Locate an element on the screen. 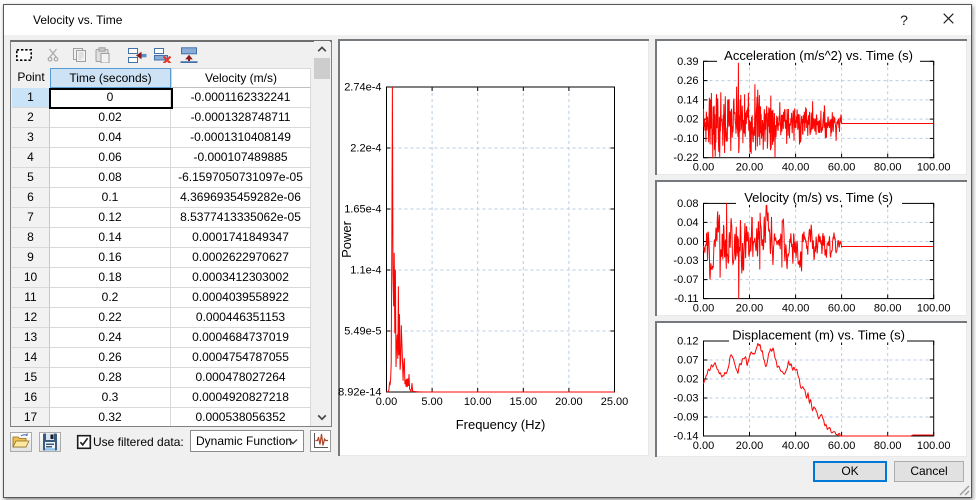 The image size is (976, 500). svg-text: -0.10 is located at coordinates (685, 139).